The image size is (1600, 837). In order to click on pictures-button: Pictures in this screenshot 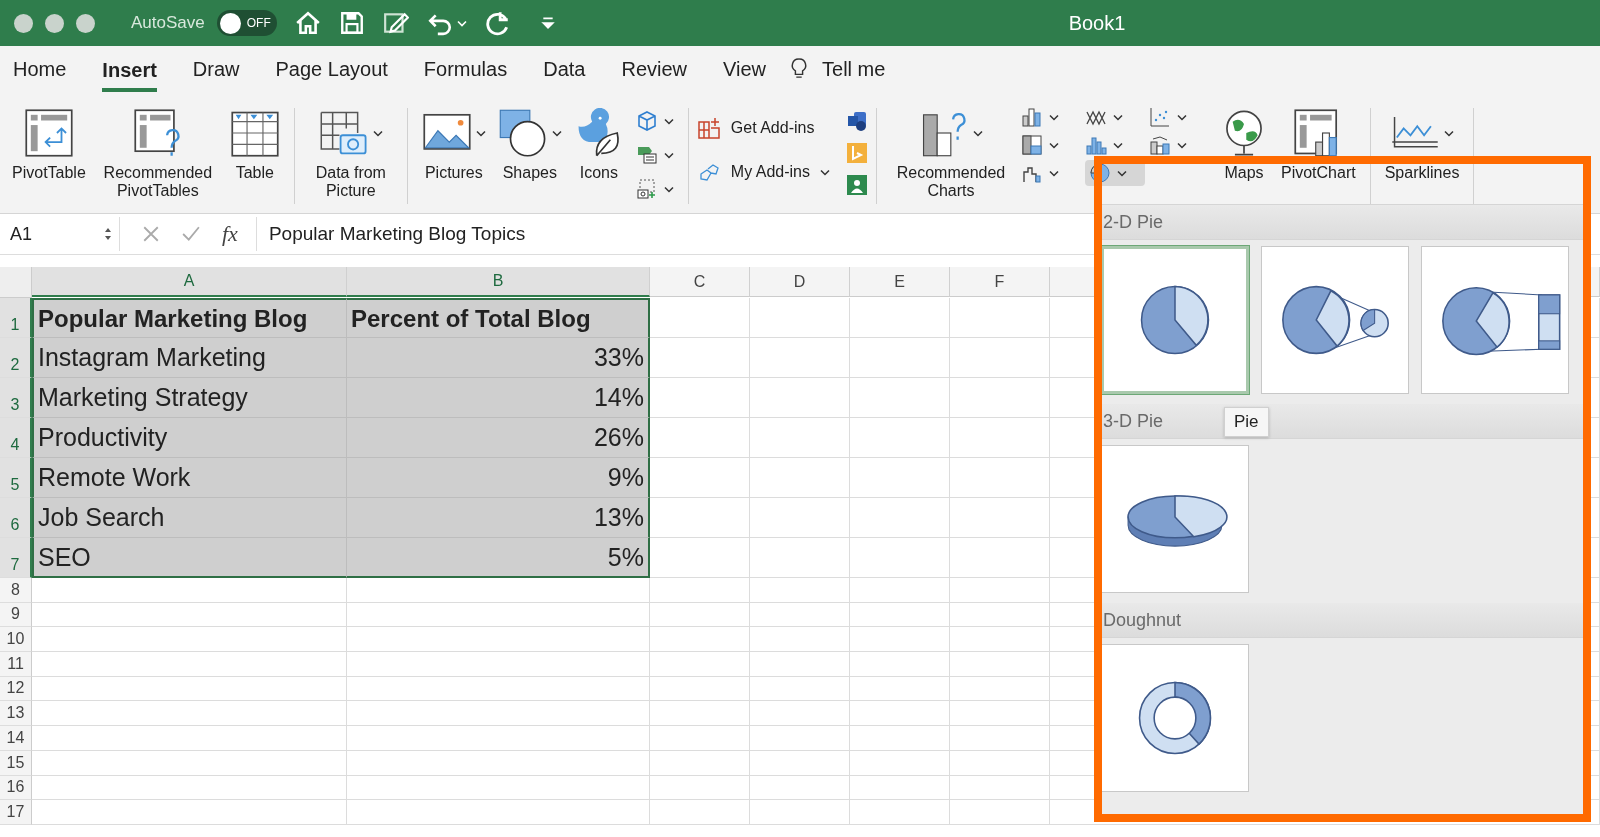, I will do `click(453, 145)`.